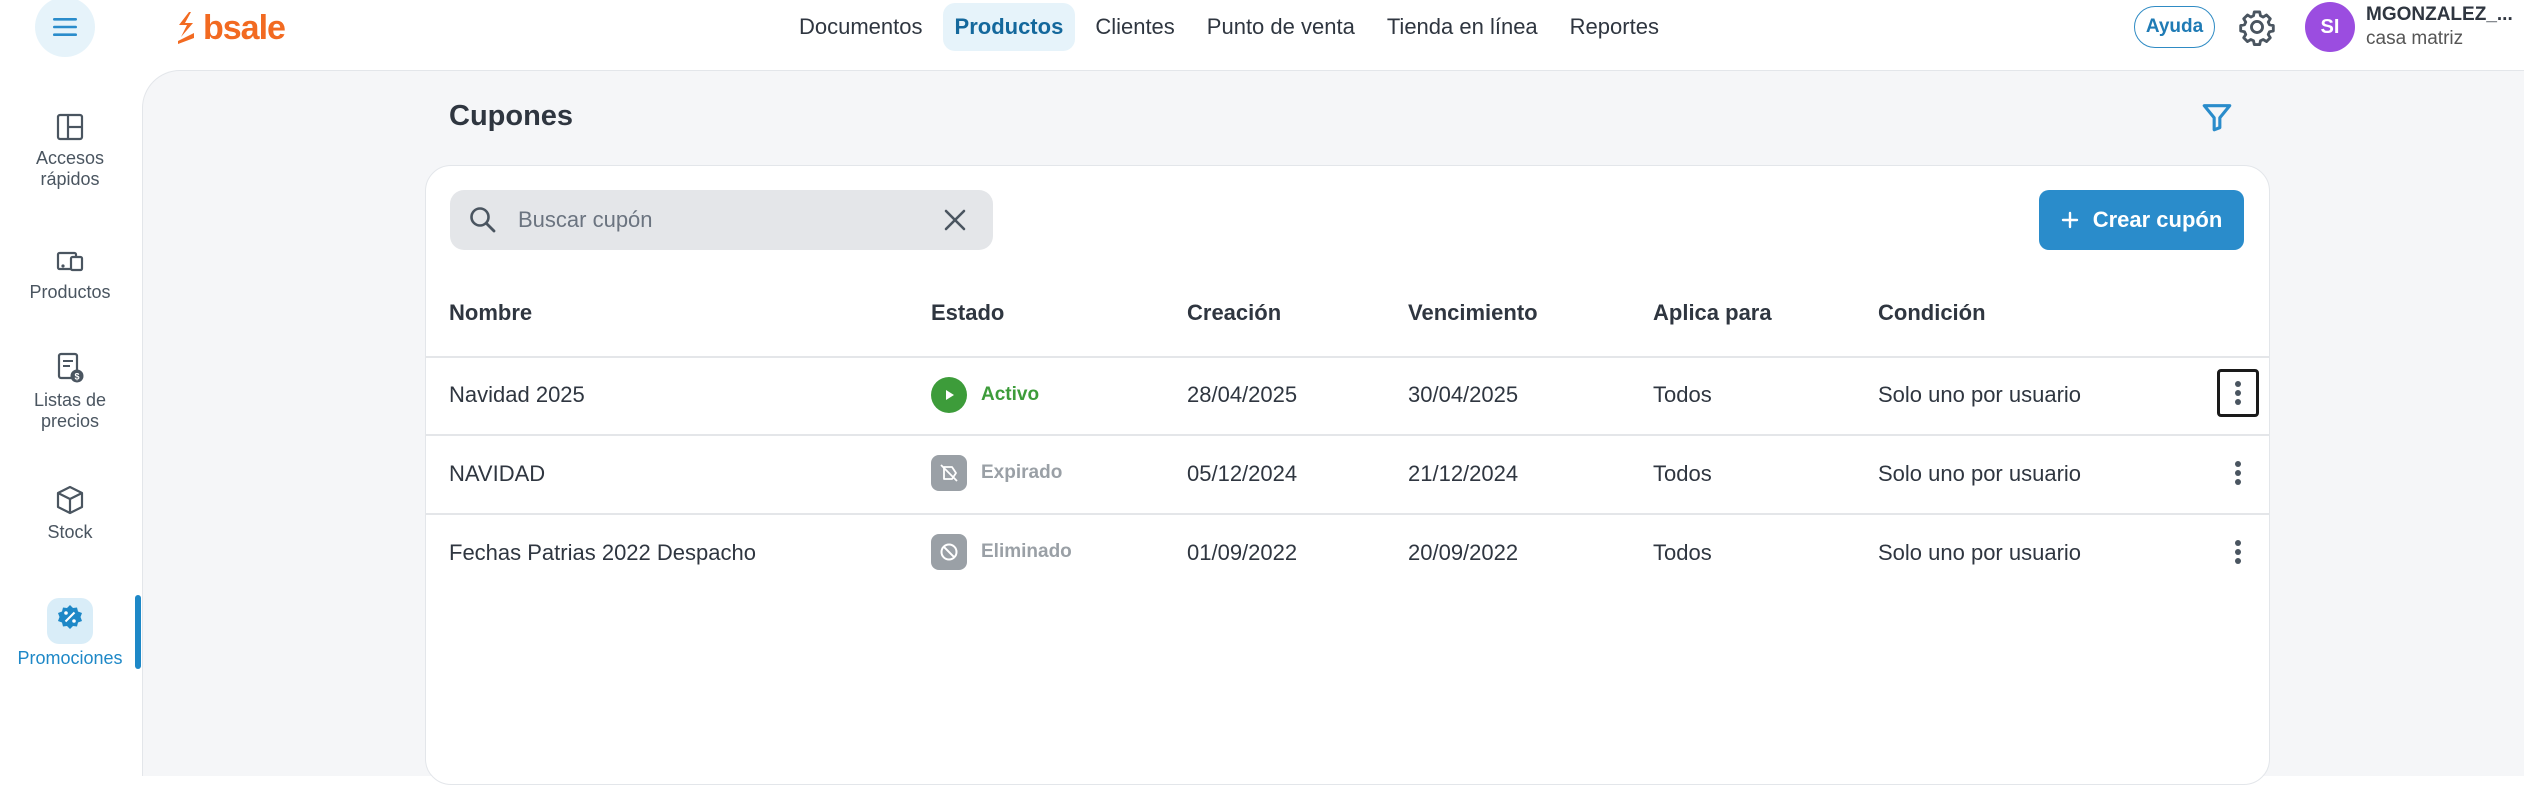 The width and height of the screenshot is (2524, 785). I want to click on user-branch: casa matriz, so click(2415, 38).